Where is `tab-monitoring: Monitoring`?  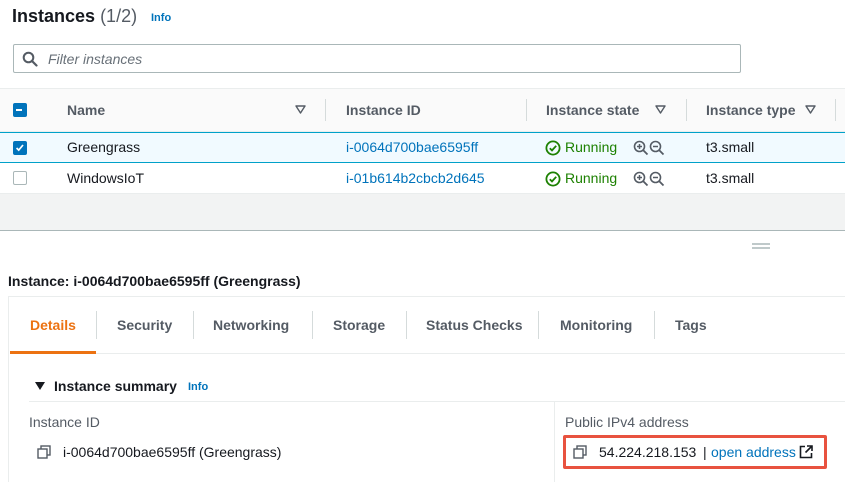
tab-monitoring: Monitoring is located at coordinates (596, 325).